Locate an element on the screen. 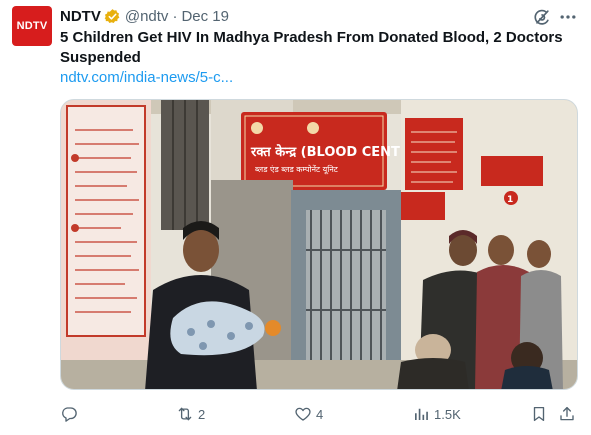 Image resolution: width=591 pixels, height=435 pixels. repost-button: 2 is located at coordinates (190, 414).